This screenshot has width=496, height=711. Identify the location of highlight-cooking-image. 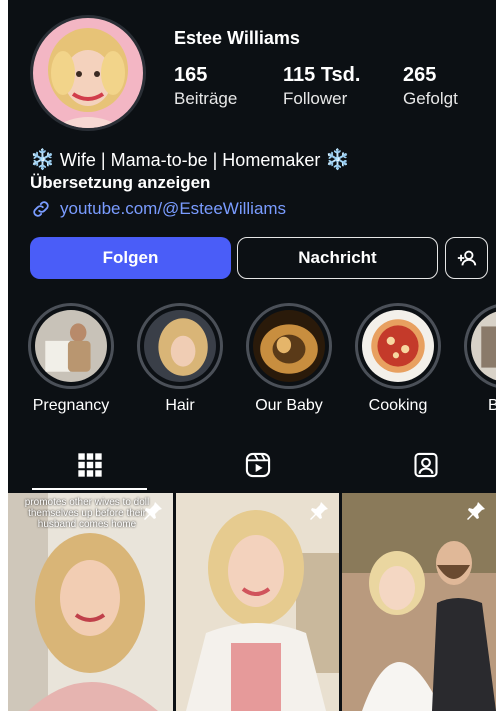
(398, 346).